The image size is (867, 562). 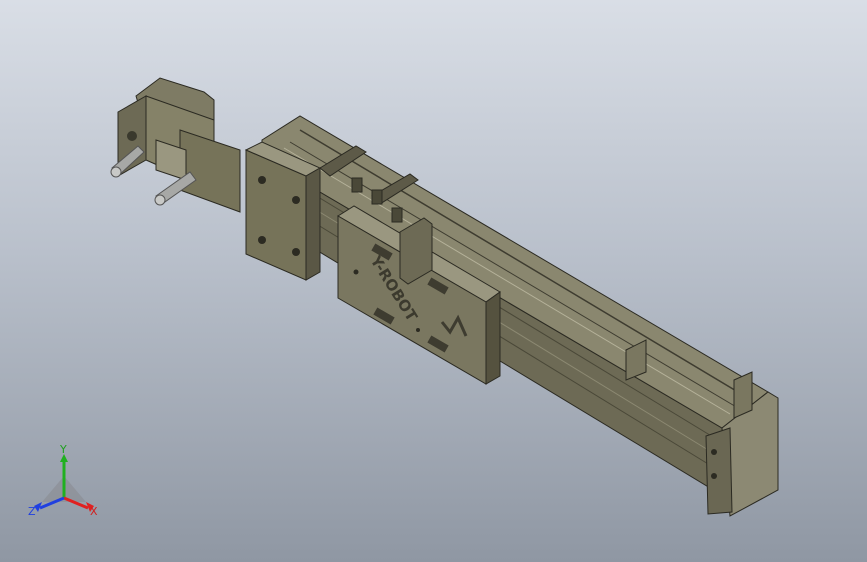 I want to click on x-axis-label: X, so click(x=94, y=511).